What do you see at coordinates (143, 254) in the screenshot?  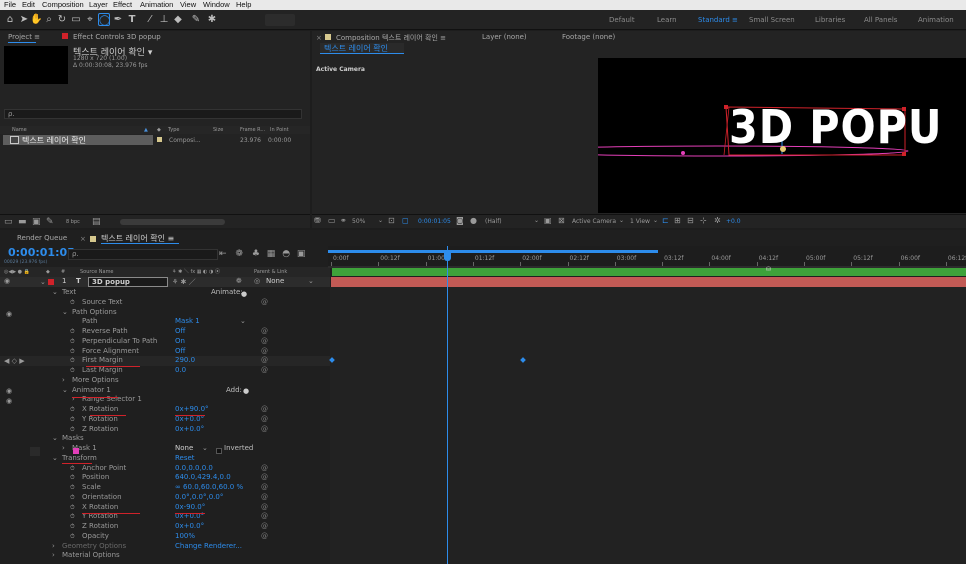 I see `timeline-search-input: ρ.` at bounding box center [143, 254].